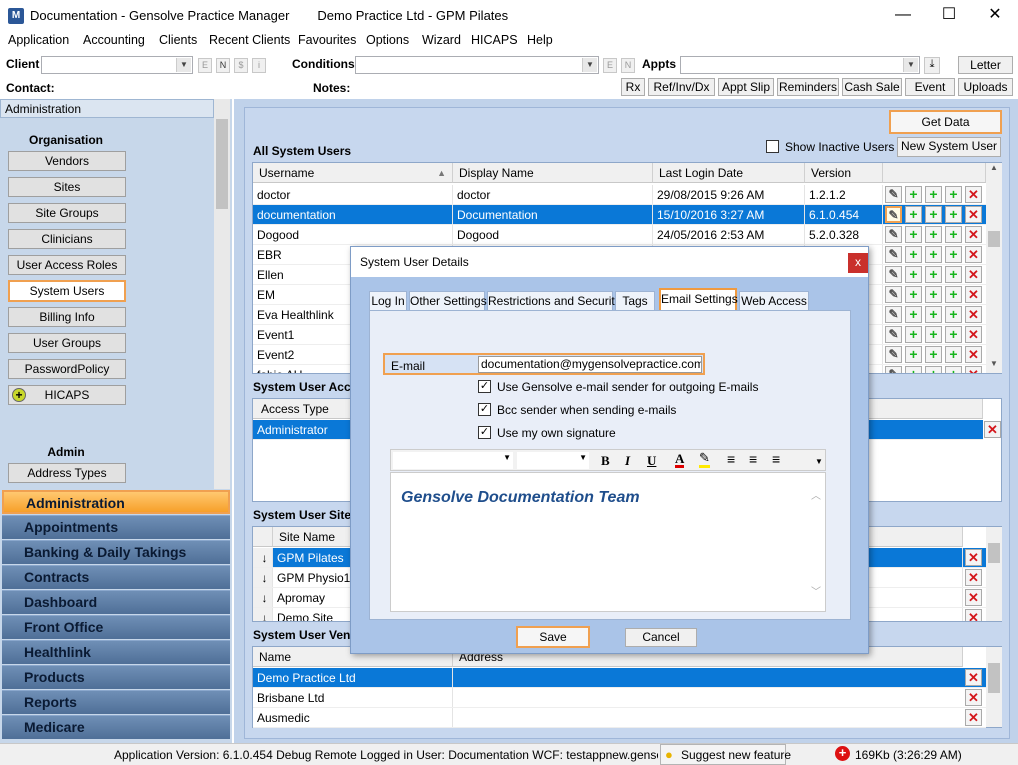  What do you see at coordinates (945, 122) in the screenshot?
I see `get-data-button: Get Data` at bounding box center [945, 122].